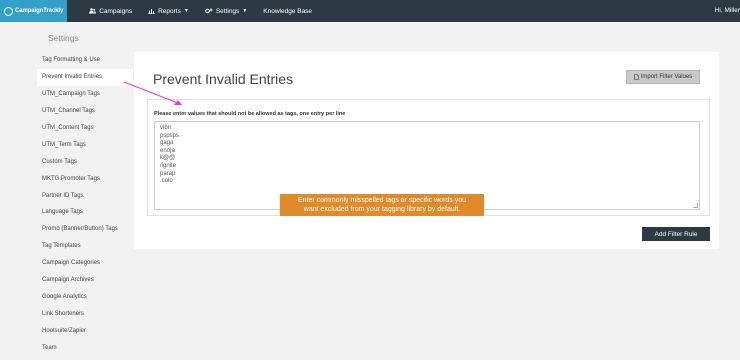 The image size is (740, 360). I want to click on sidebar-item-link-shorteners: Link Shorteners, so click(85, 313).